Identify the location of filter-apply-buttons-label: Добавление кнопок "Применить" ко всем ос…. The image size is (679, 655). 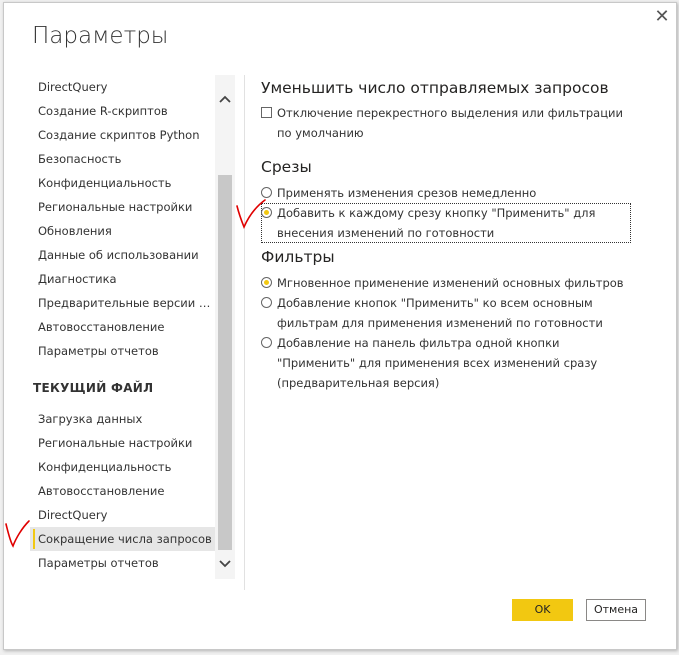
(440, 313).